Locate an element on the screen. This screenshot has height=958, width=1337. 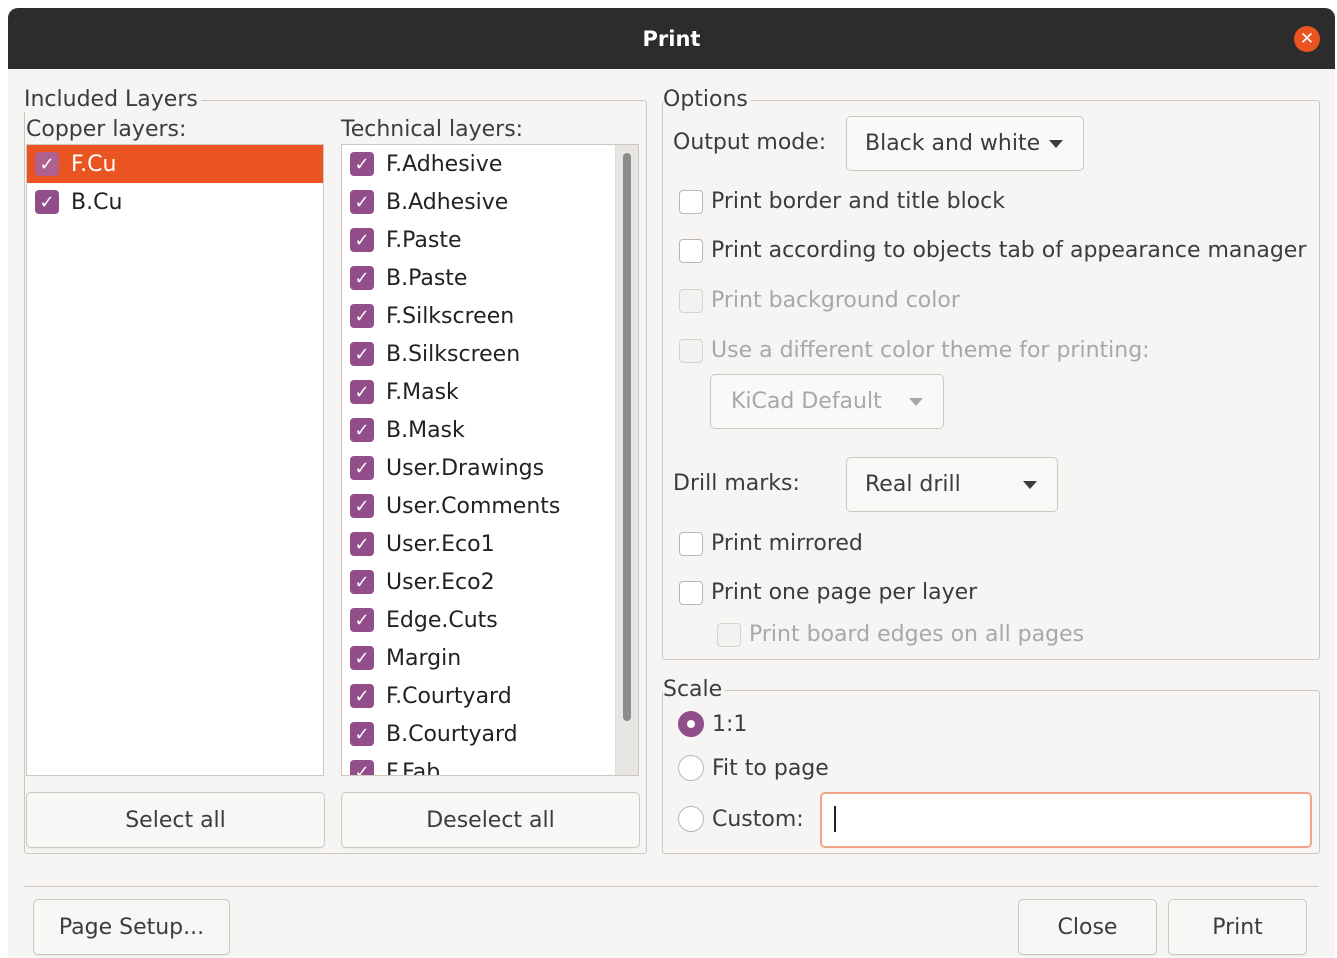
select-all-button: Select all is located at coordinates (175, 820).